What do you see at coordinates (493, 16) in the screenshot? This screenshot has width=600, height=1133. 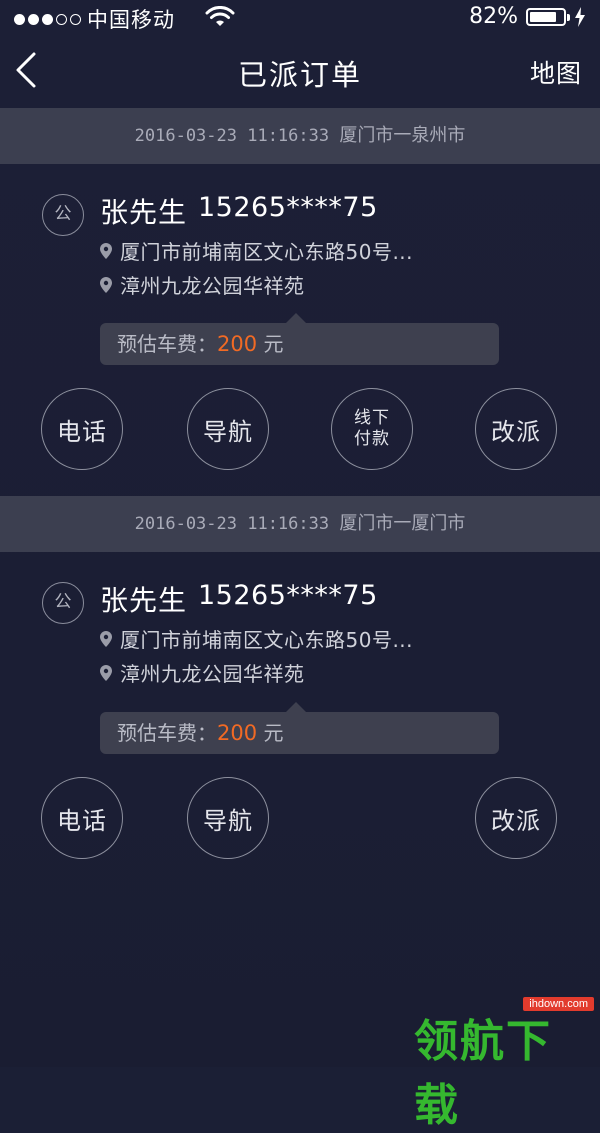 I see `battery-percent: 82%` at bounding box center [493, 16].